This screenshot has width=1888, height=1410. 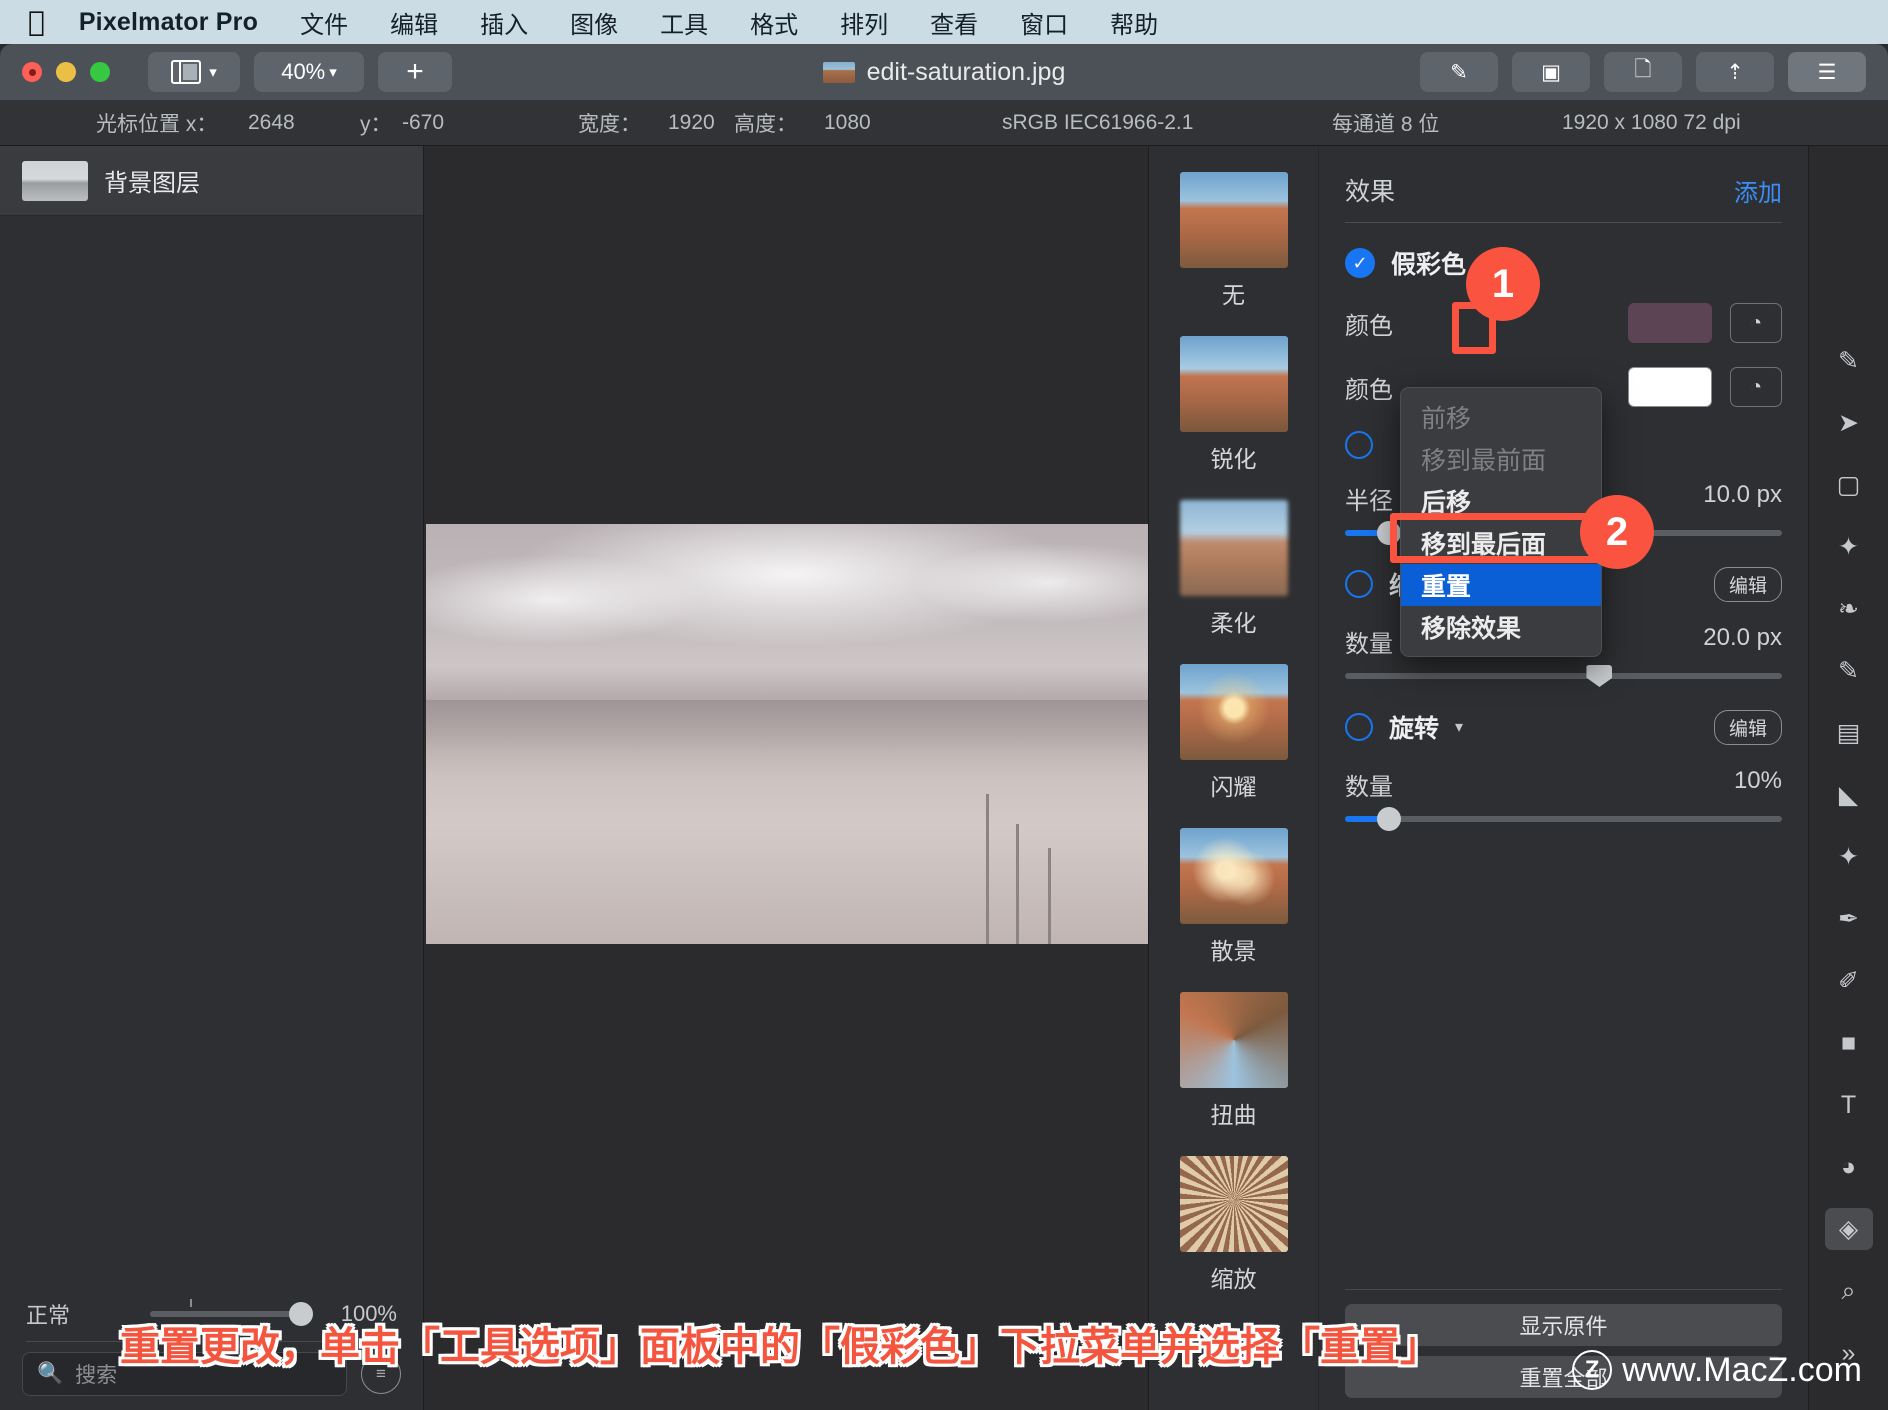 I want to click on arrange-icon: ➤, so click(x=1849, y=423).